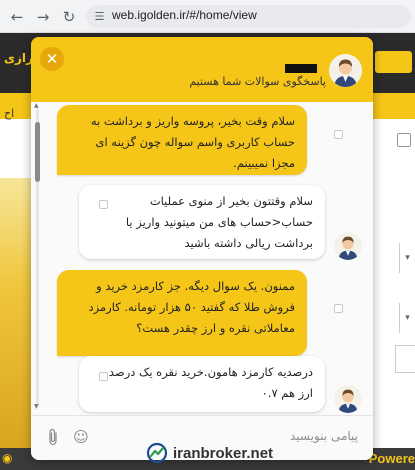 Image resolution: width=415 pixels, height=470 pixels. Describe the element at coordinates (391, 458) in the screenshot. I see `powered-by-text: Powere` at that location.